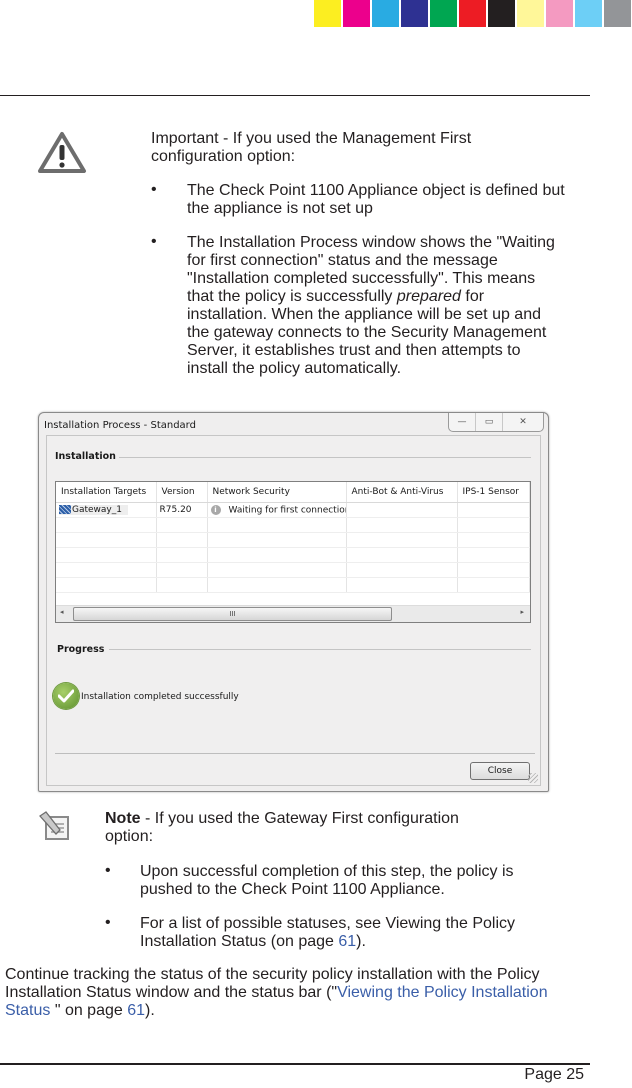 The image size is (632, 1088). Describe the element at coordinates (522, 612) in the screenshot. I see `scroll-right-arrow-icon: ▸` at that location.